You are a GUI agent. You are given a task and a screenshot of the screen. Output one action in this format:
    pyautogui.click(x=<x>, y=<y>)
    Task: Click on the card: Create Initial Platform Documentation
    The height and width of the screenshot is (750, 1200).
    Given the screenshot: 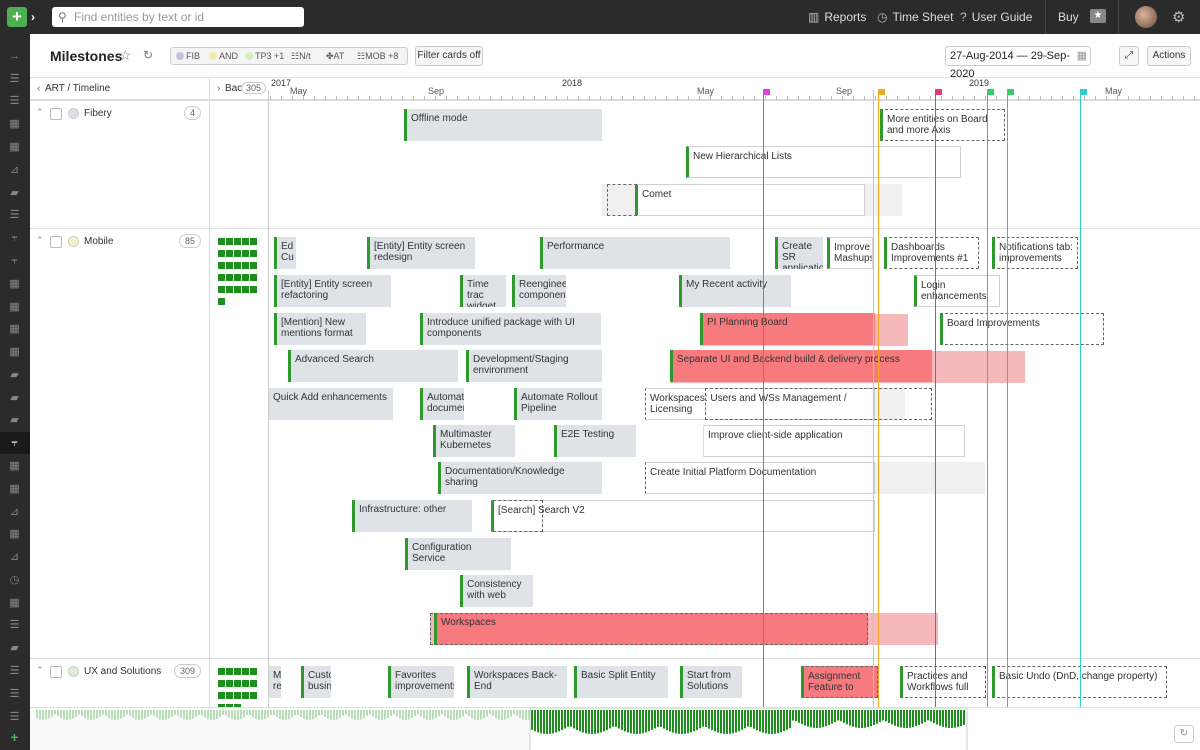 What is the action you would take?
    pyautogui.click(x=760, y=478)
    